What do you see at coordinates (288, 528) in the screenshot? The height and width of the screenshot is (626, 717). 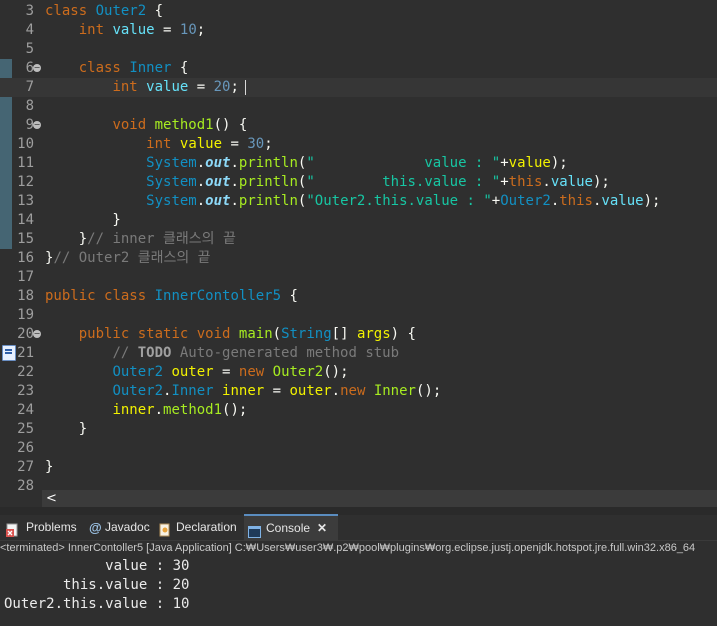 I see `tab-label: Console` at bounding box center [288, 528].